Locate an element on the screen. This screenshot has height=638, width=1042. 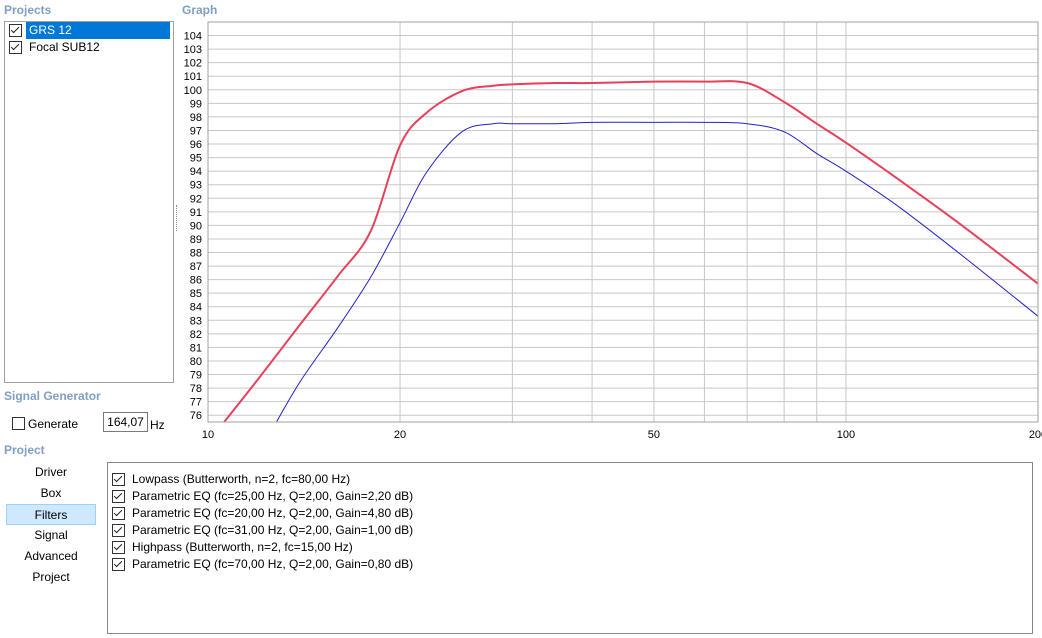
y-tick-label: 101 is located at coordinates (193, 77).